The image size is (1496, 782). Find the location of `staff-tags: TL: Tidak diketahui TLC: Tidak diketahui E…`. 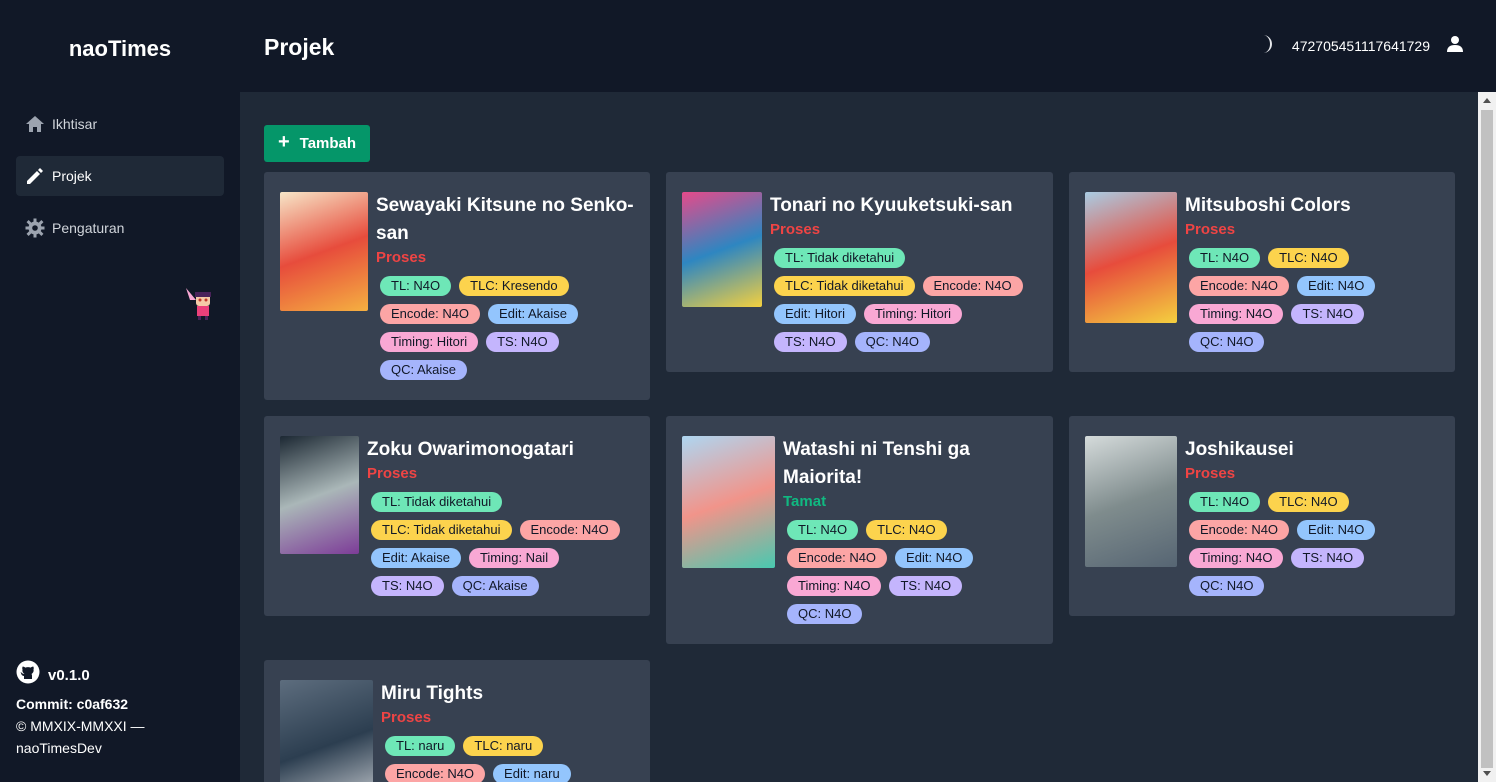

staff-tags: TL: Tidak diketahui TLC: Tidak diketahui E… is located at coordinates (500, 544).